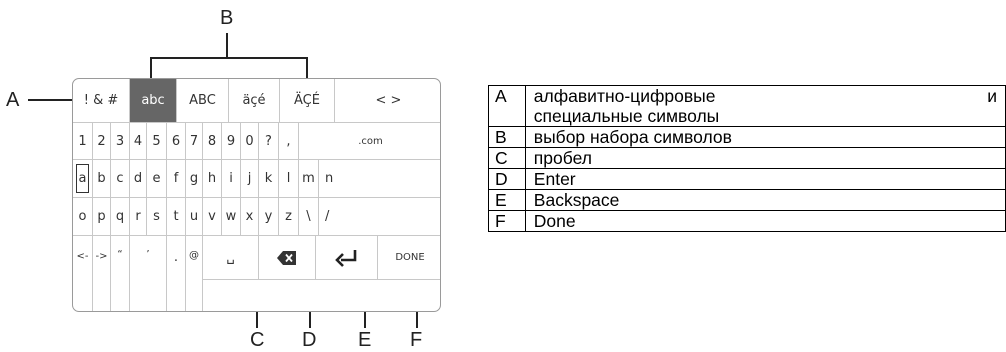 The height and width of the screenshot is (352, 1006). What do you see at coordinates (231, 258) in the screenshot?
I see `key-space: ␣` at bounding box center [231, 258].